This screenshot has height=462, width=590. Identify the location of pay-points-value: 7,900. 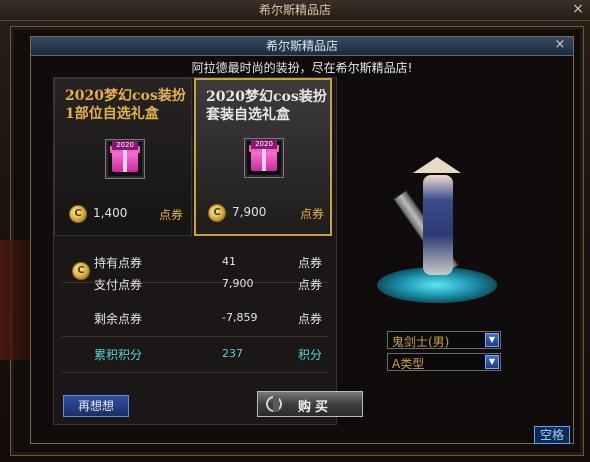
(238, 283).